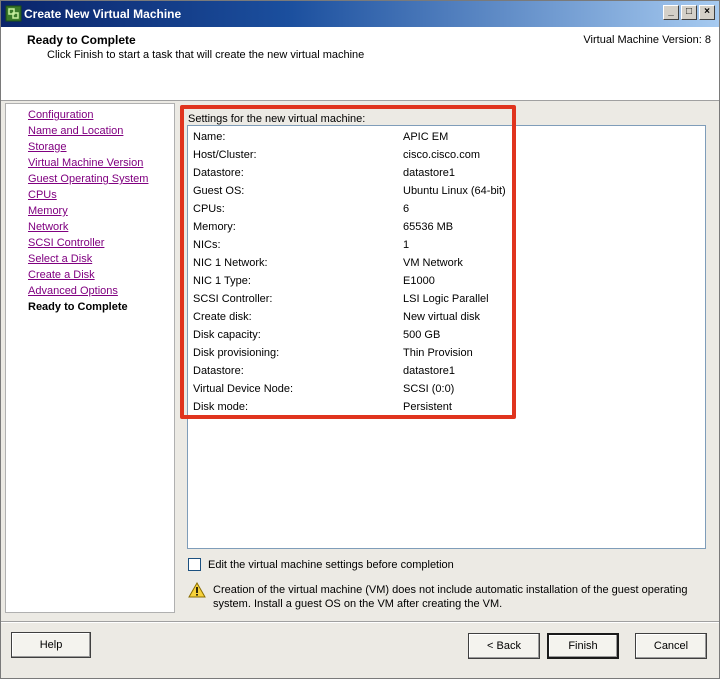 This screenshot has height=679, width=720. What do you see at coordinates (73, 291) in the screenshot?
I see `nav-step-advanced-options: Advanced Options` at bounding box center [73, 291].